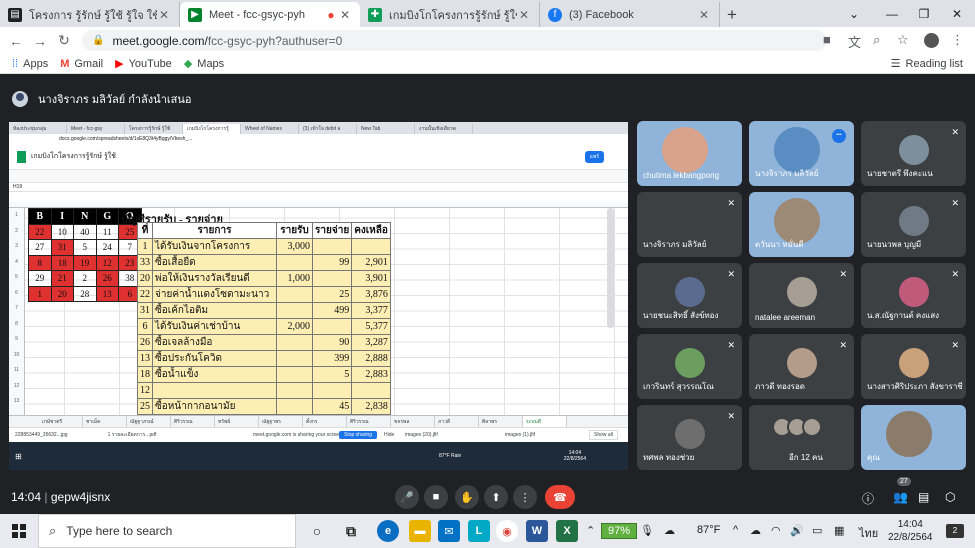 The width and height of the screenshot is (975, 548). What do you see at coordinates (910, 537) in the screenshot?
I see `clock-date: 22/8/2564` at bounding box center [910, 537].